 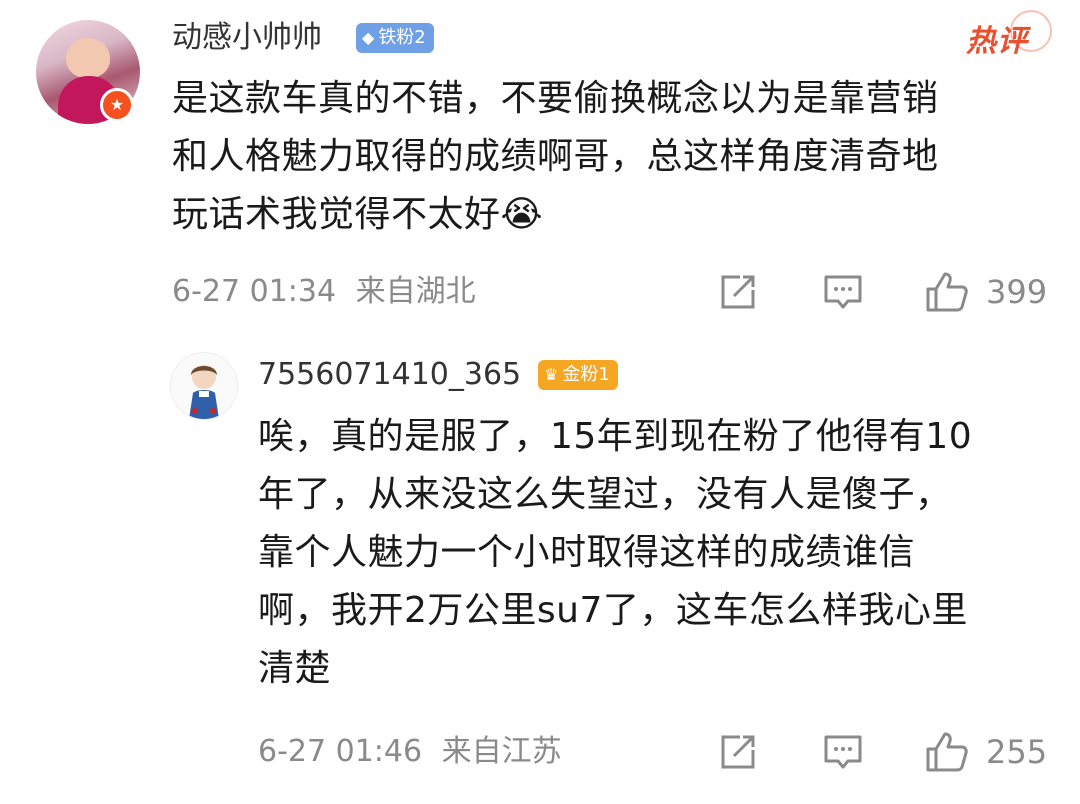 What do you see at coordinates (415, 291) in the screenshot?
I see `comment-location: 来自湖北` at bounding box center [415, 291].